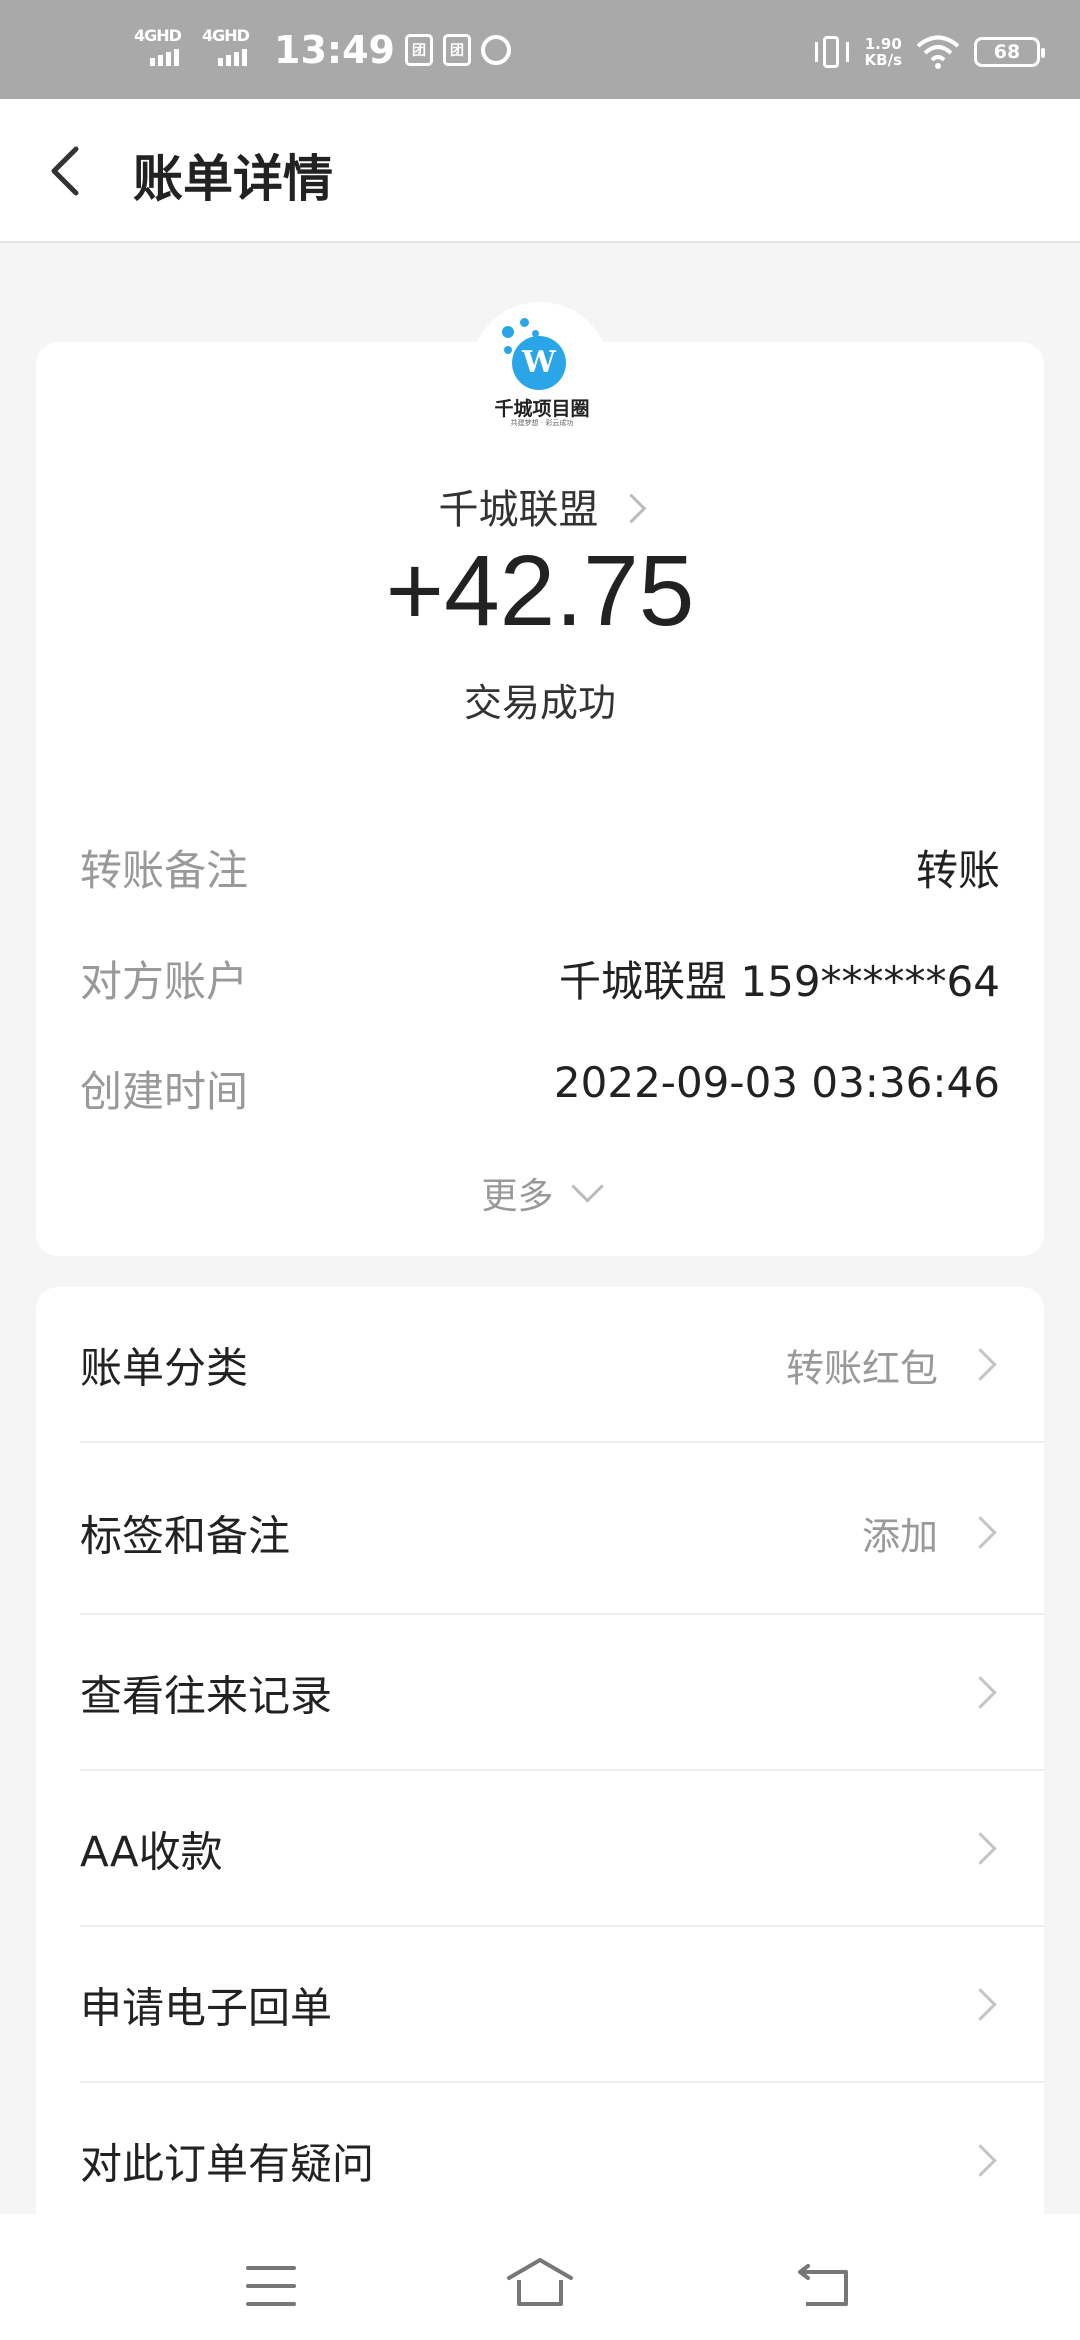 This screenshot has height=2340, width=1080. Describe the element at coordinates (158, 35) in the screenshot. I see `network-type-label: 4GHD` at that location.